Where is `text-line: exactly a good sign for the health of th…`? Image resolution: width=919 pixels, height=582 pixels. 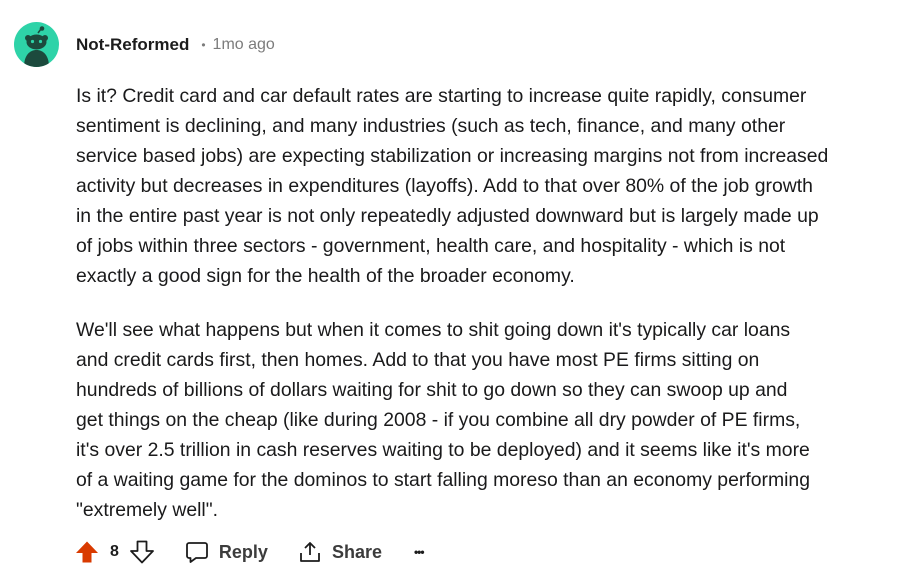 text-line: exactly a good sign for the health of th… is located at coordinates (325, 276).